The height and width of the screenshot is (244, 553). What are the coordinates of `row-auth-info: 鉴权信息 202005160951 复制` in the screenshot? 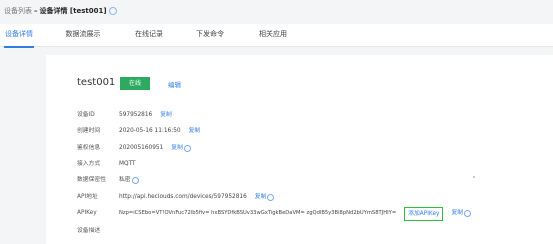 It's located at (134, 148).